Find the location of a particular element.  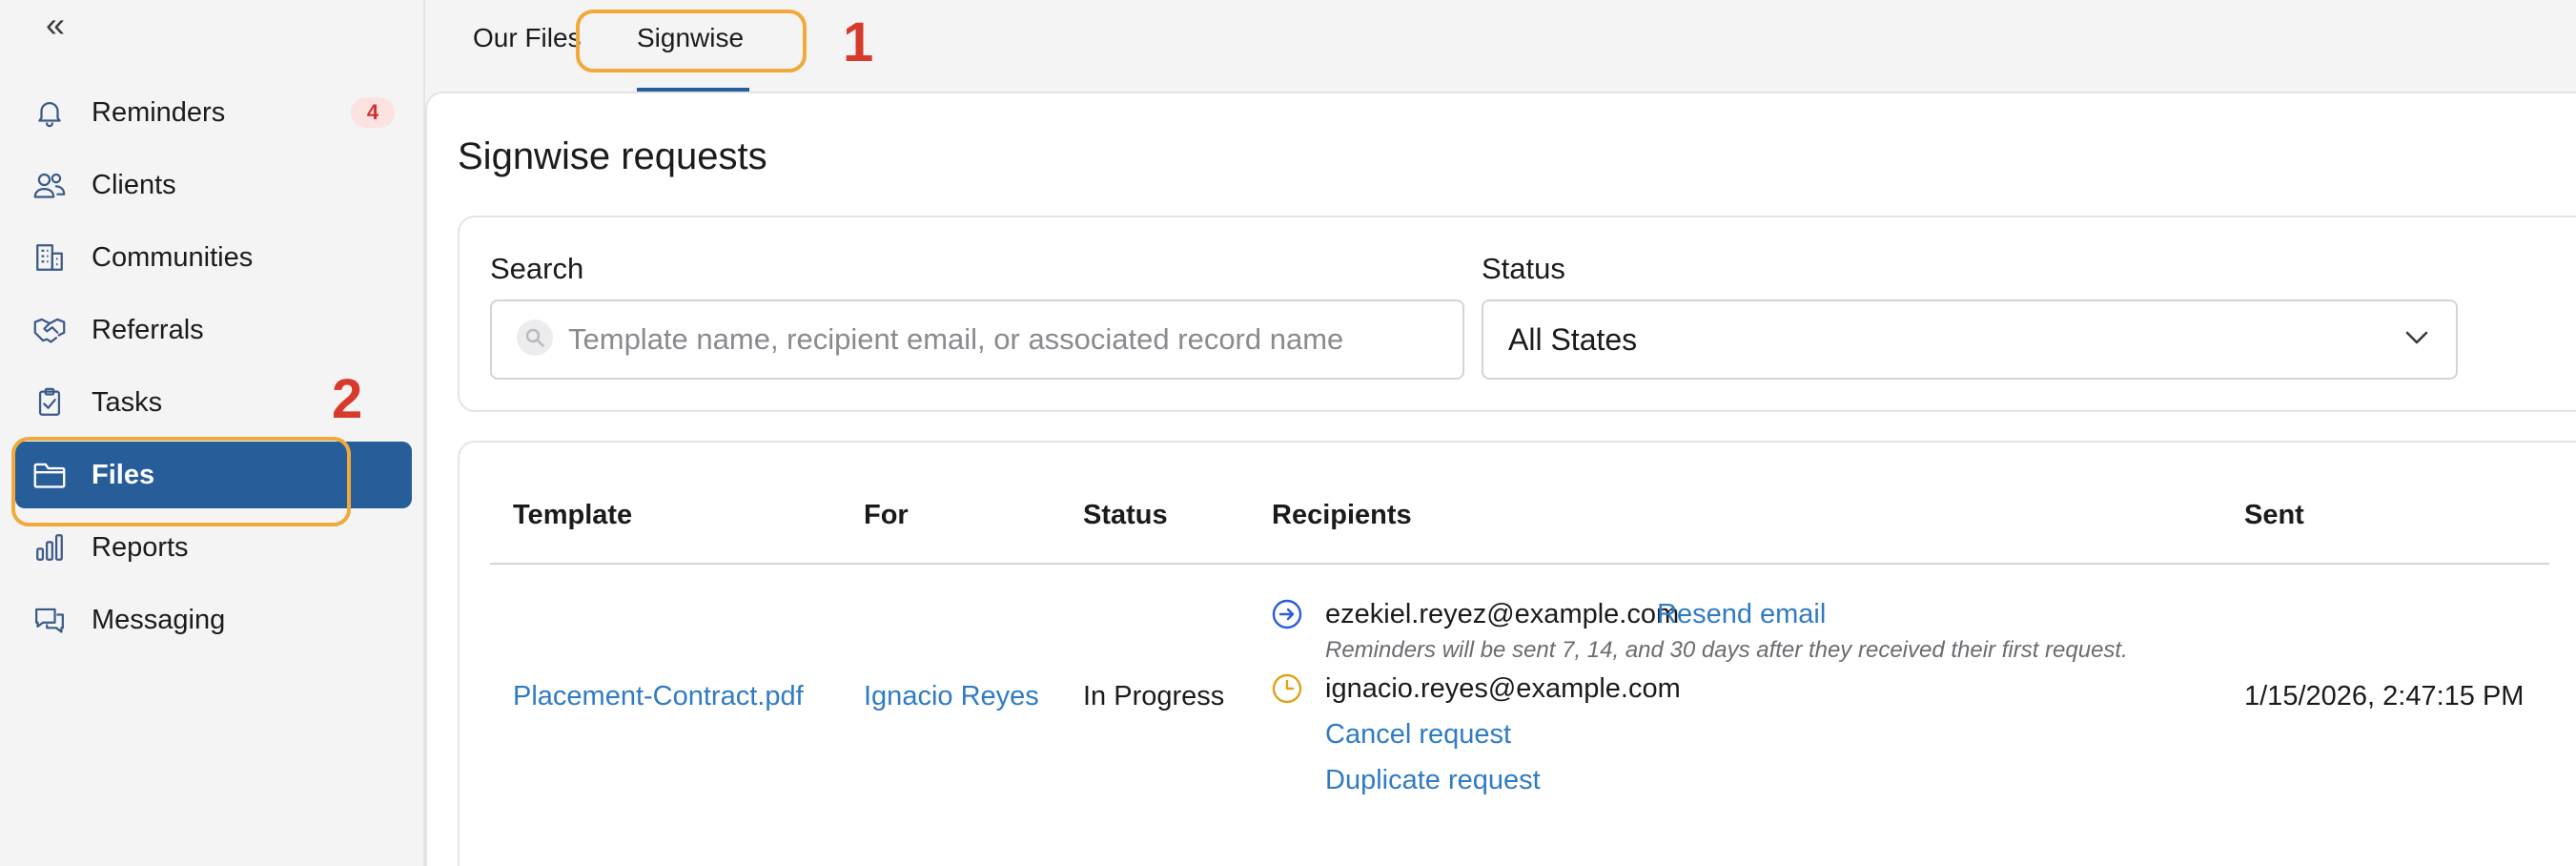

column-header-template: Template is located at coordinates (573, 515).